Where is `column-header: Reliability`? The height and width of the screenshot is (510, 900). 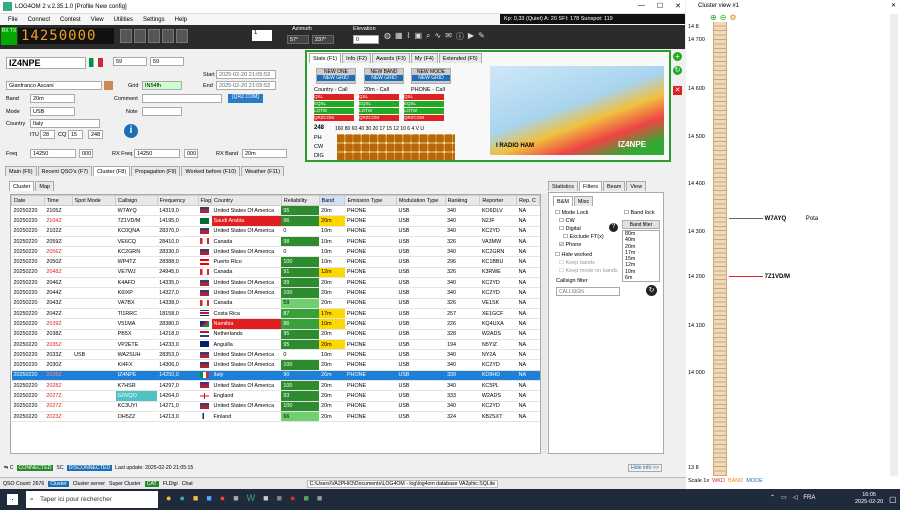 column-header: Reliability is located at coordinates (300, 200).